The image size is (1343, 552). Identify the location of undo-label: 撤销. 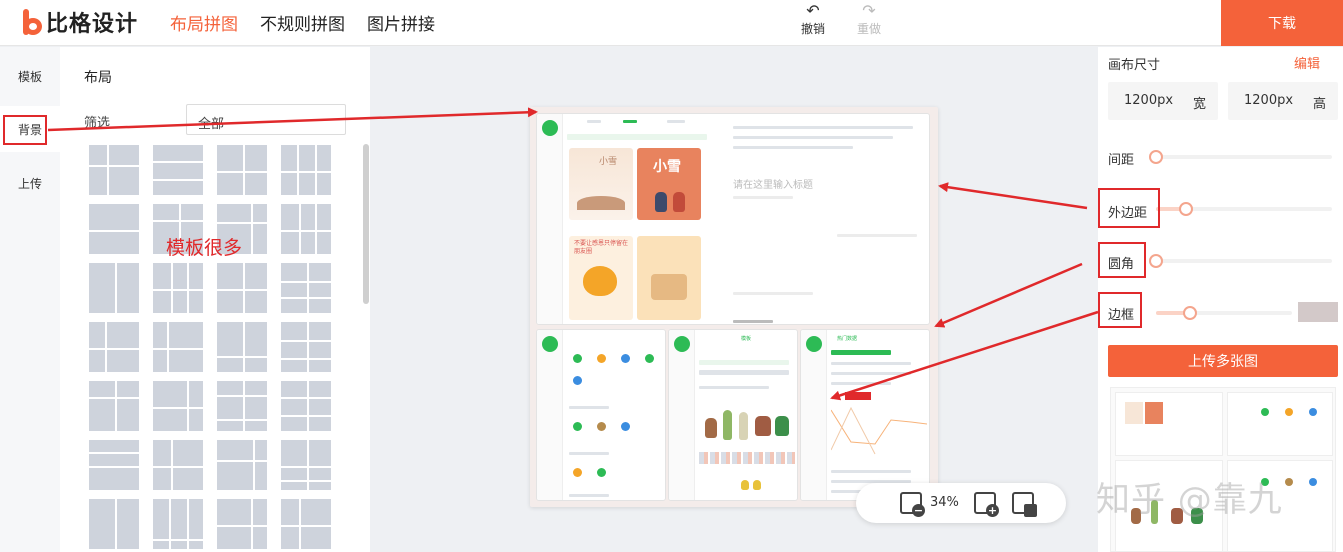
(812, 29).